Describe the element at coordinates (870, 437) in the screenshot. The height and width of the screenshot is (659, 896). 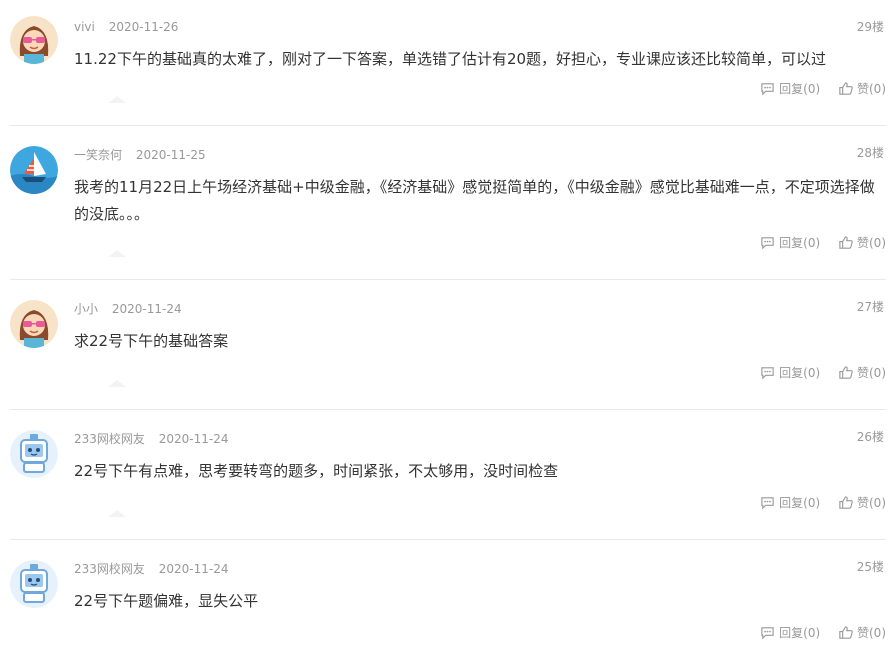
I see `comment-floor: 26楼` at that location.